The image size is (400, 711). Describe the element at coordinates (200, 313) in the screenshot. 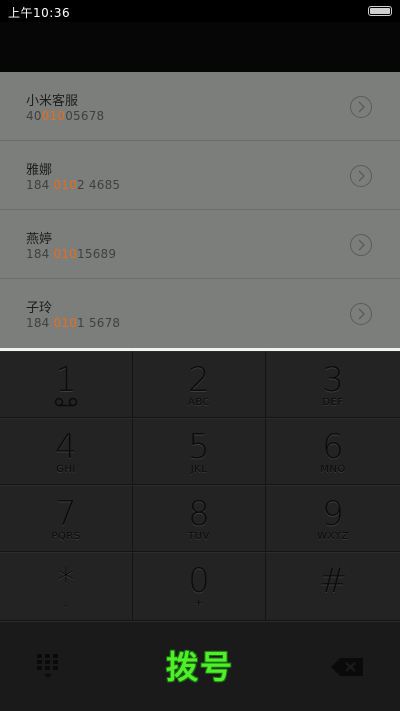

I see `contact-row: 子玲 184 0101 5678` at that location.